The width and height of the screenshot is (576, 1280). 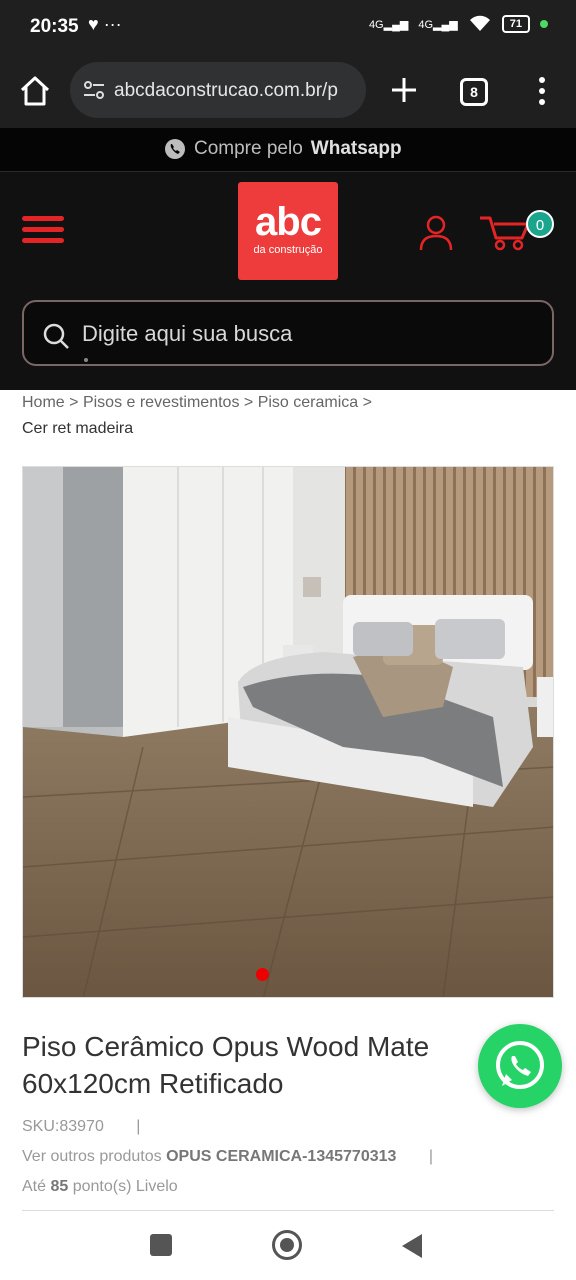 What do you see at coordinates (226, 1046) in the screenshot?
I see `product-title-line1: Piso Cerâmico Opus Wood Mate` at bounding box center [226, 1046].